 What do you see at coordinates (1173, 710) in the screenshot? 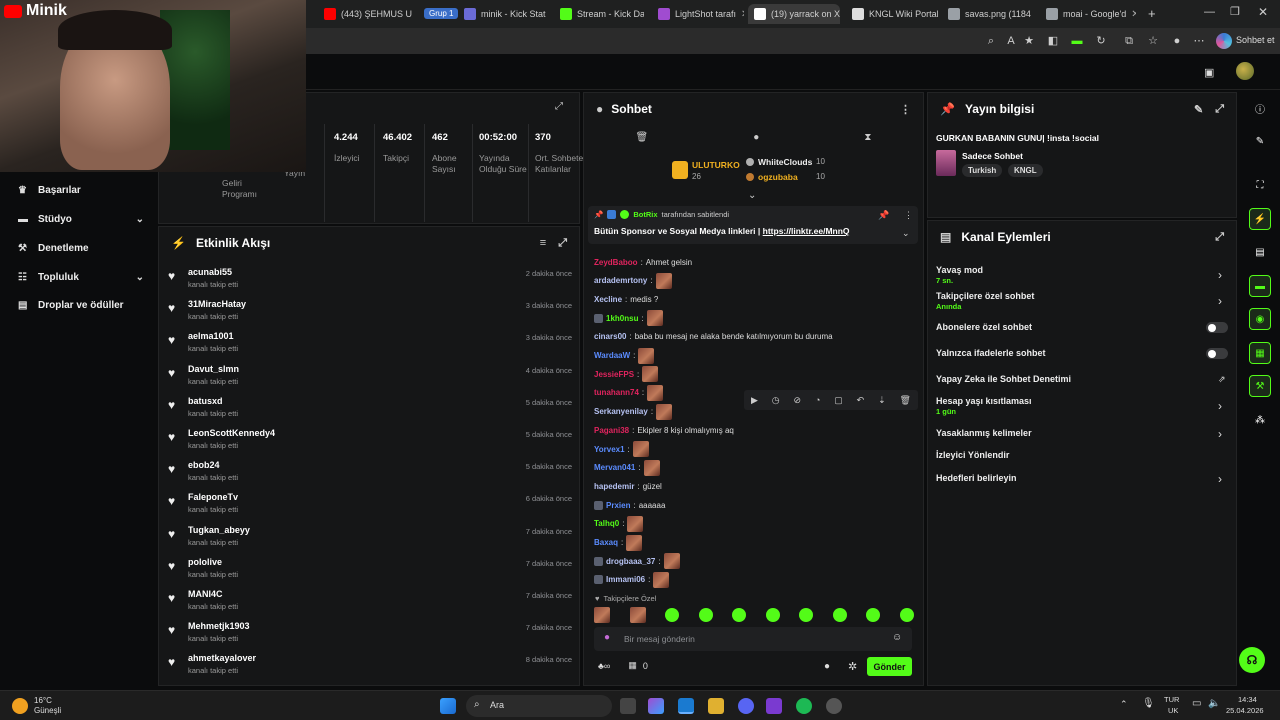
I see `keyboard-layout: UK` at bounding box center [1173, 710].